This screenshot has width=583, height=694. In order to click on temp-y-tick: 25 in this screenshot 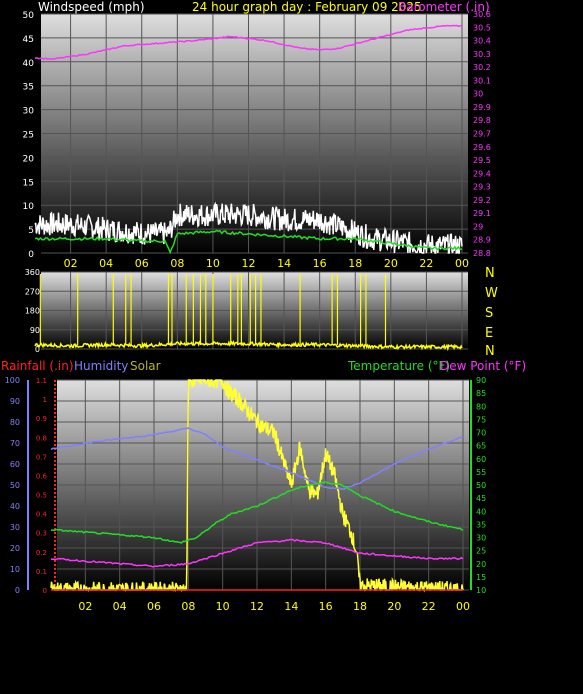, I will do `click(481, 551)`.